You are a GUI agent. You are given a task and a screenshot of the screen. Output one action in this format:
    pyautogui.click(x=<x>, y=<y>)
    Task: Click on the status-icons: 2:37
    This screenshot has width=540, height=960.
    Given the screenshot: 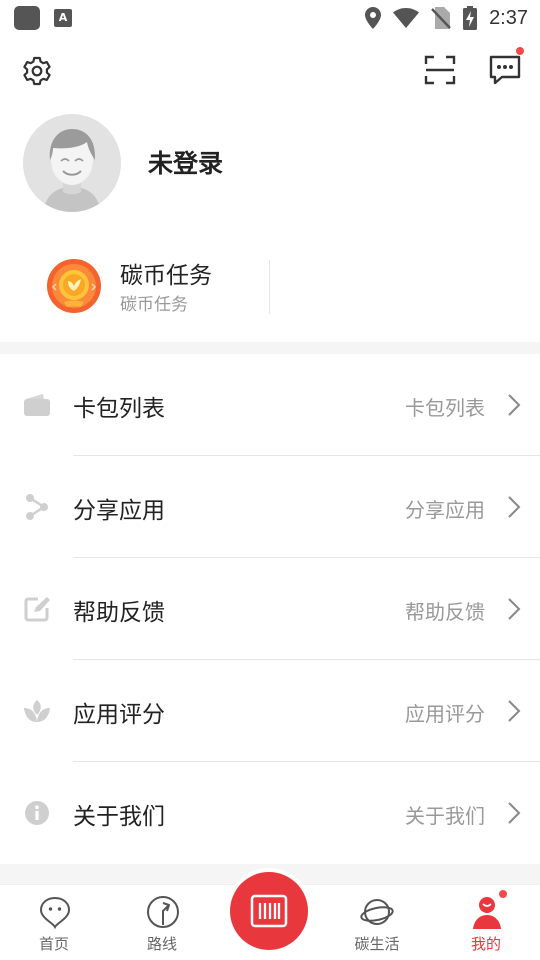 What is the action you would take?
    pyautogui.click(x=446, y=18)
    